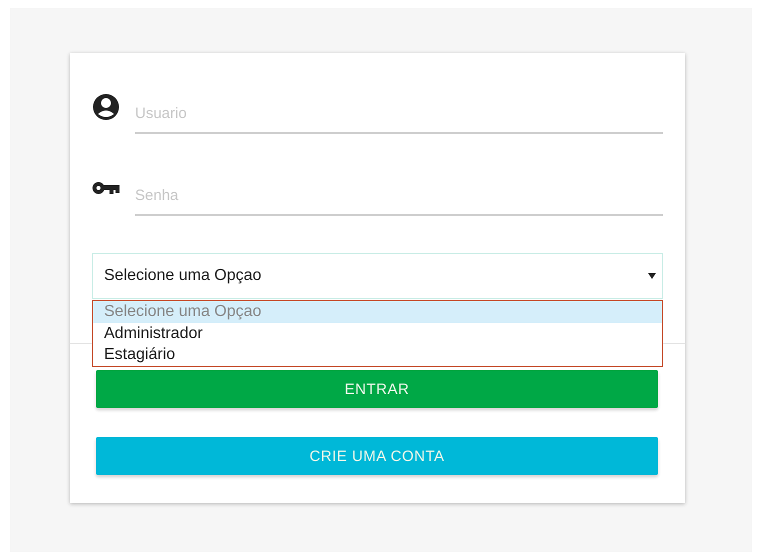  What do you see at coordinates (106, 187) in the screenshot?
I see `key-icon` at bounding box center [106, 187].